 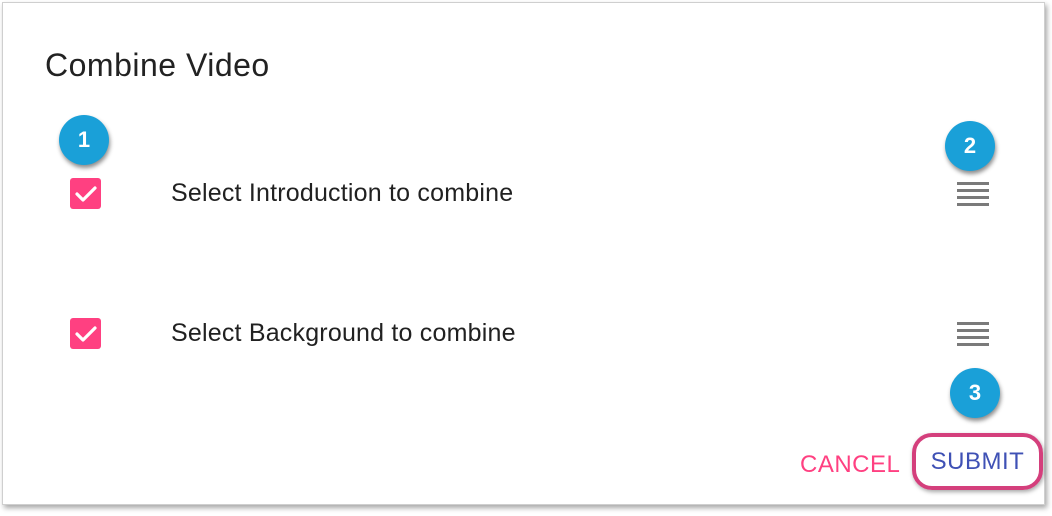 What do you see at coordinates (850, 465) in the screenshot?
I see `cancel-button: CANCEL` at bounding box center [850, 465].